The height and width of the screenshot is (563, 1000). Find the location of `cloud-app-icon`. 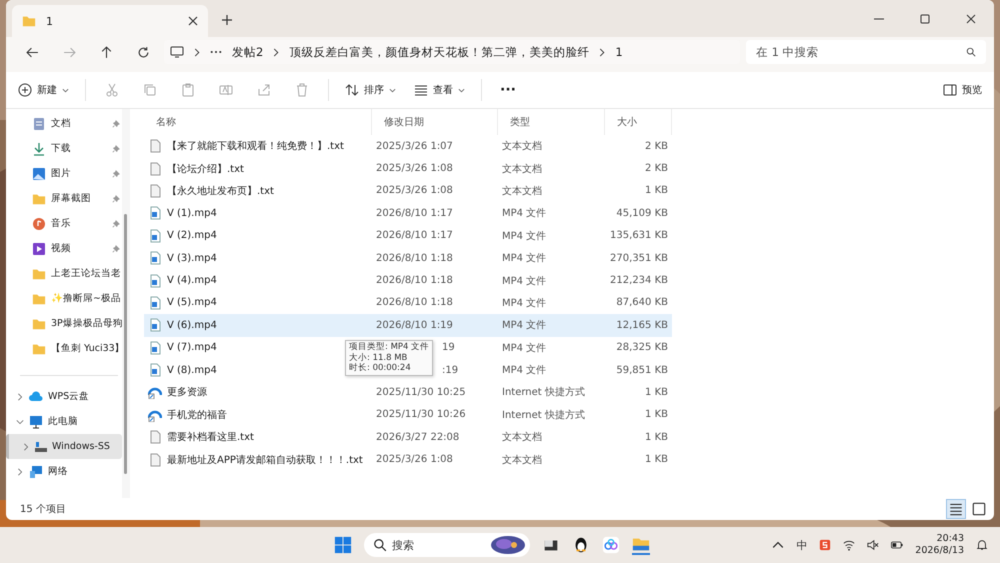

cloud-app-icon is located at coordinates (611, 545).